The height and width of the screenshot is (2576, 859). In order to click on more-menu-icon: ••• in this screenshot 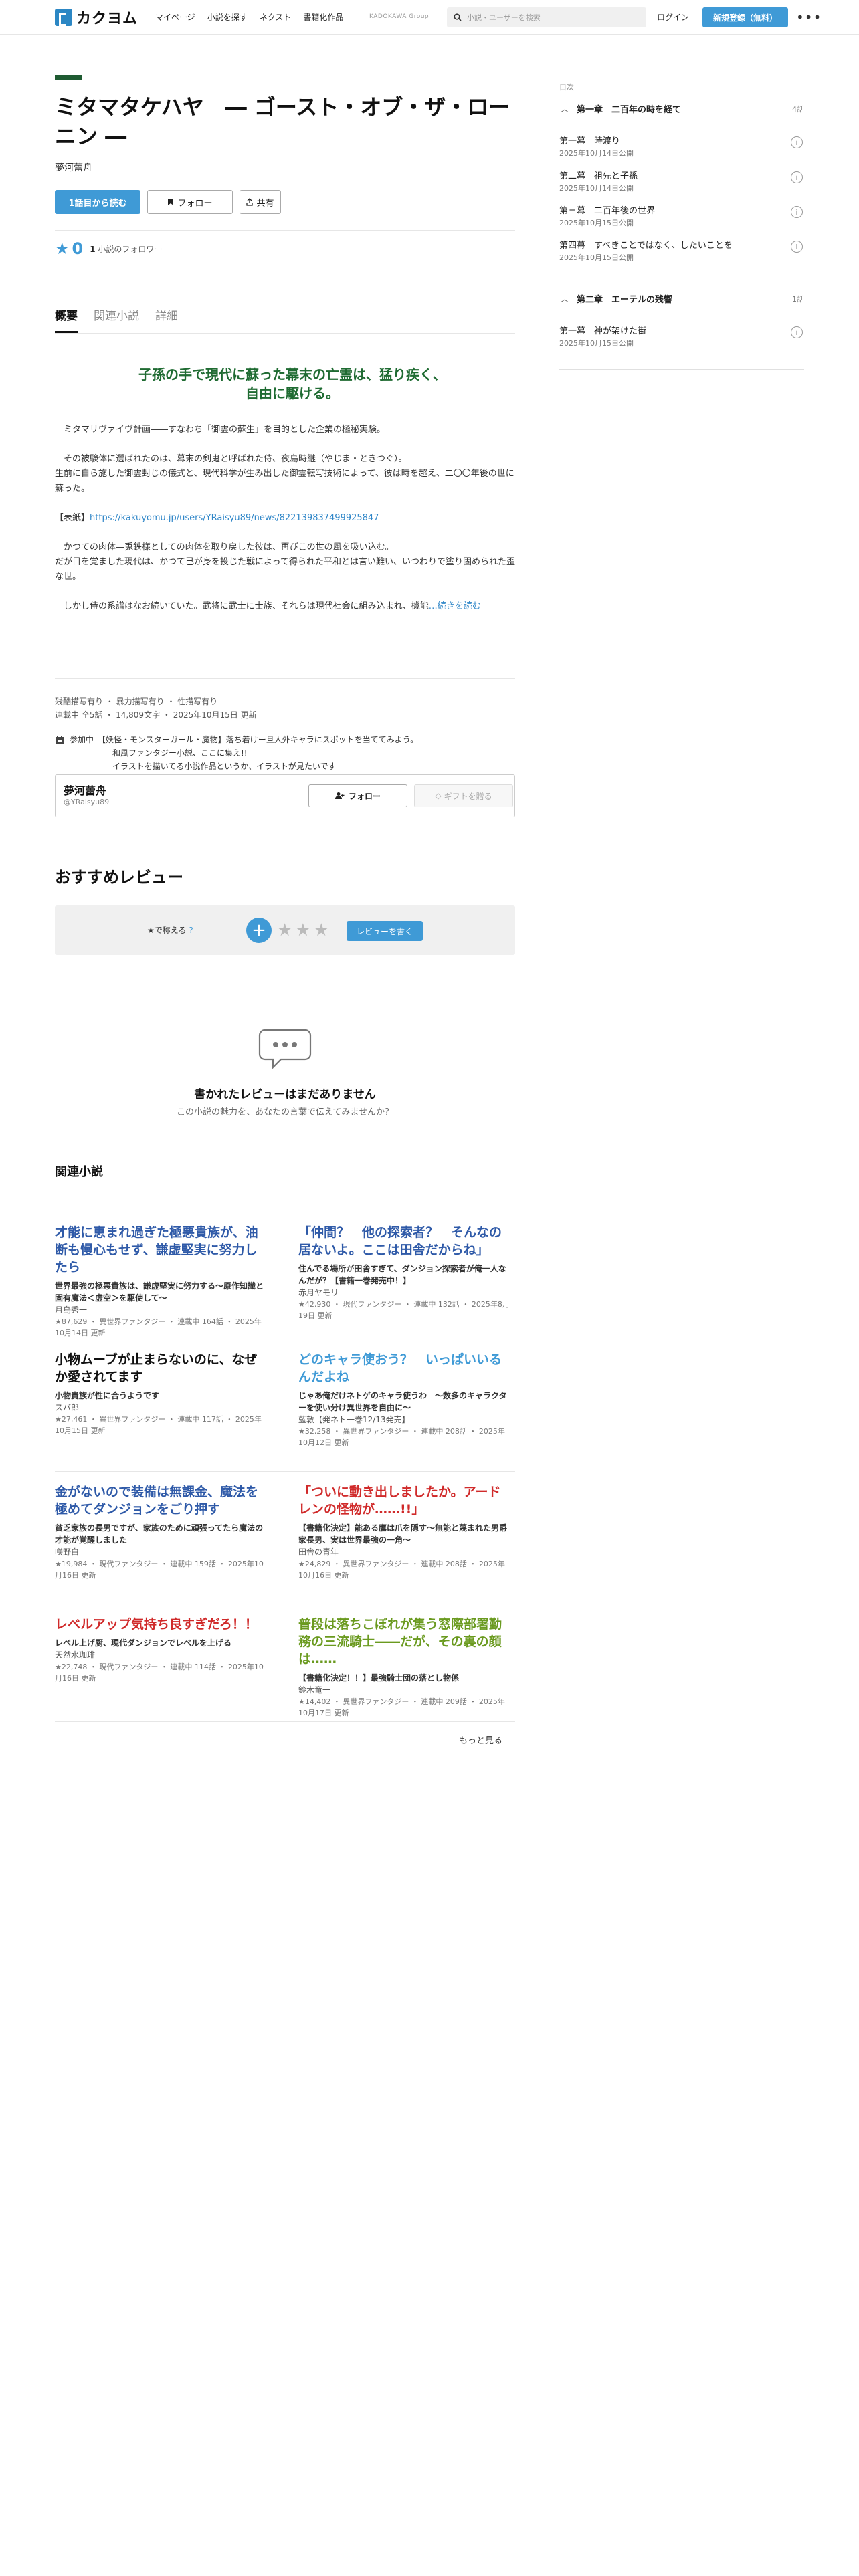, I will do `click(809, 17)`.